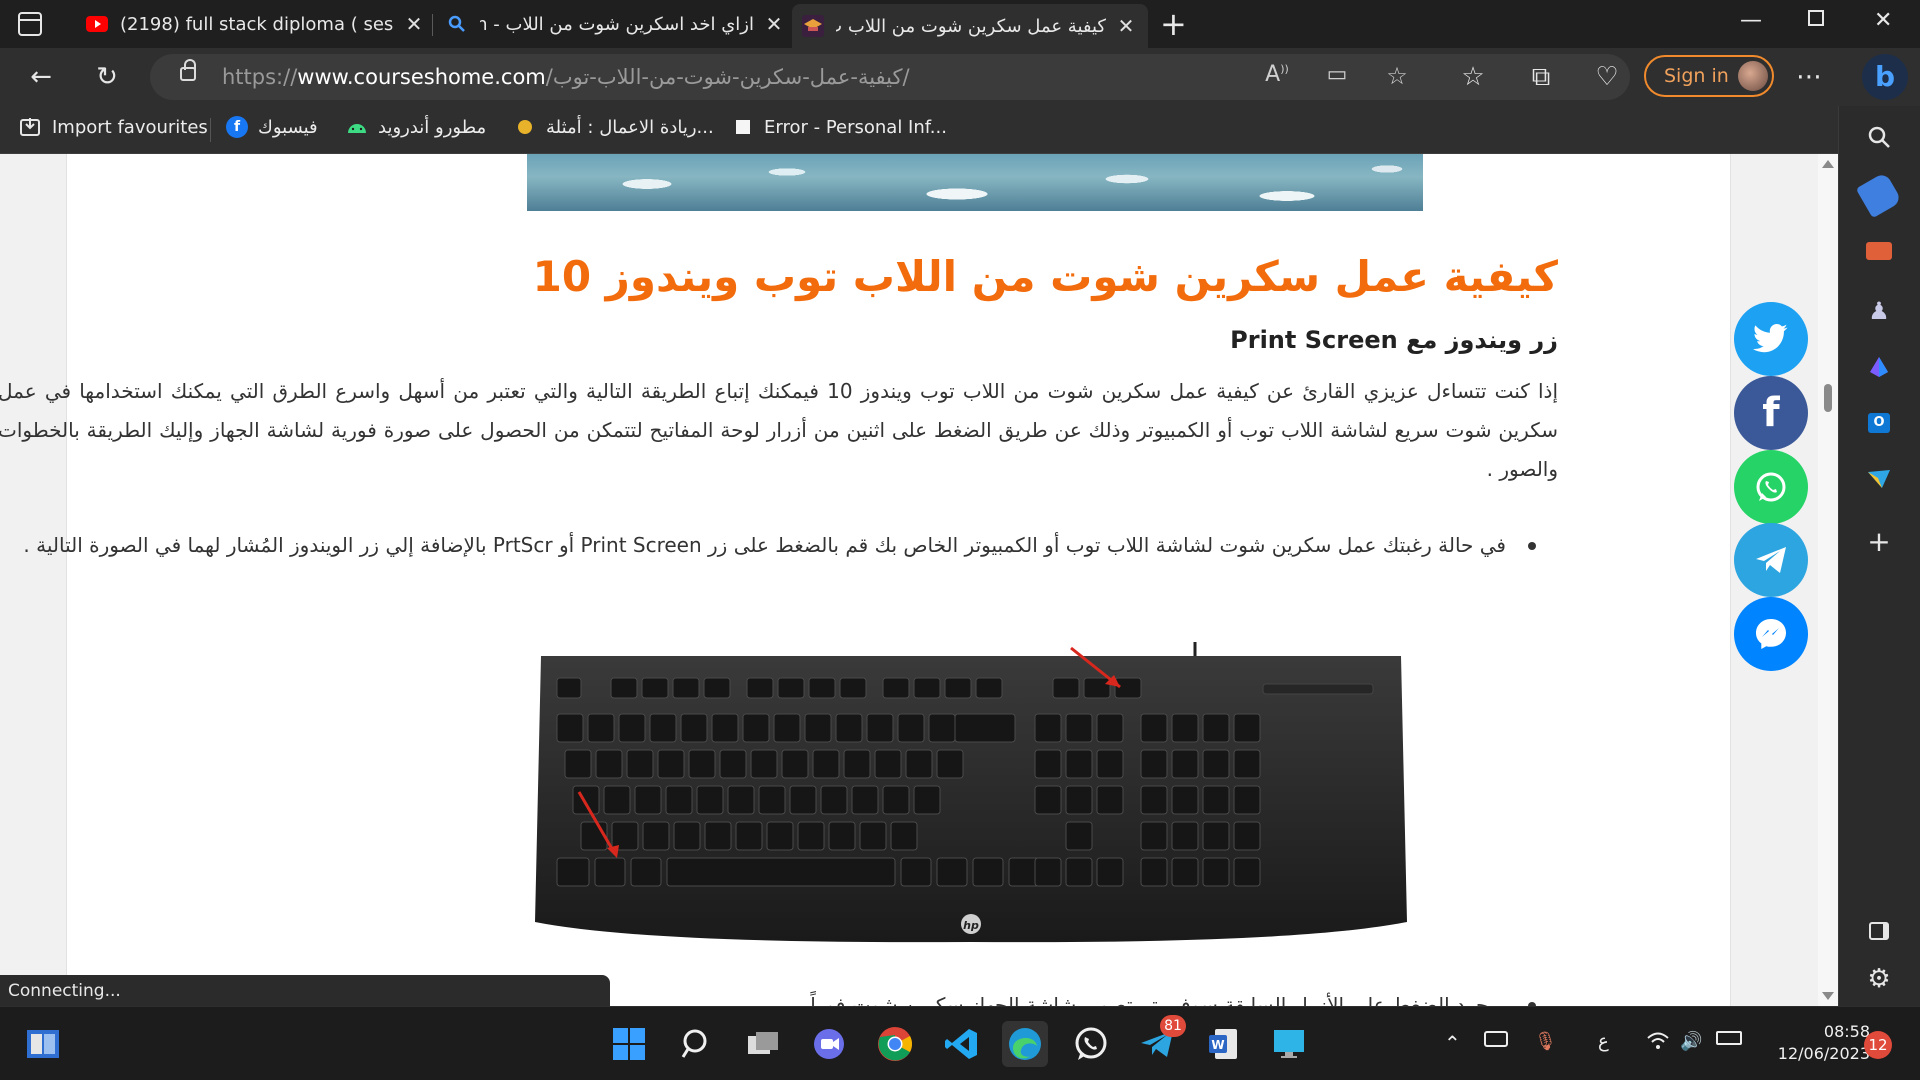  I want to click on sign-in-label: Sign in, so click(1696, 76).